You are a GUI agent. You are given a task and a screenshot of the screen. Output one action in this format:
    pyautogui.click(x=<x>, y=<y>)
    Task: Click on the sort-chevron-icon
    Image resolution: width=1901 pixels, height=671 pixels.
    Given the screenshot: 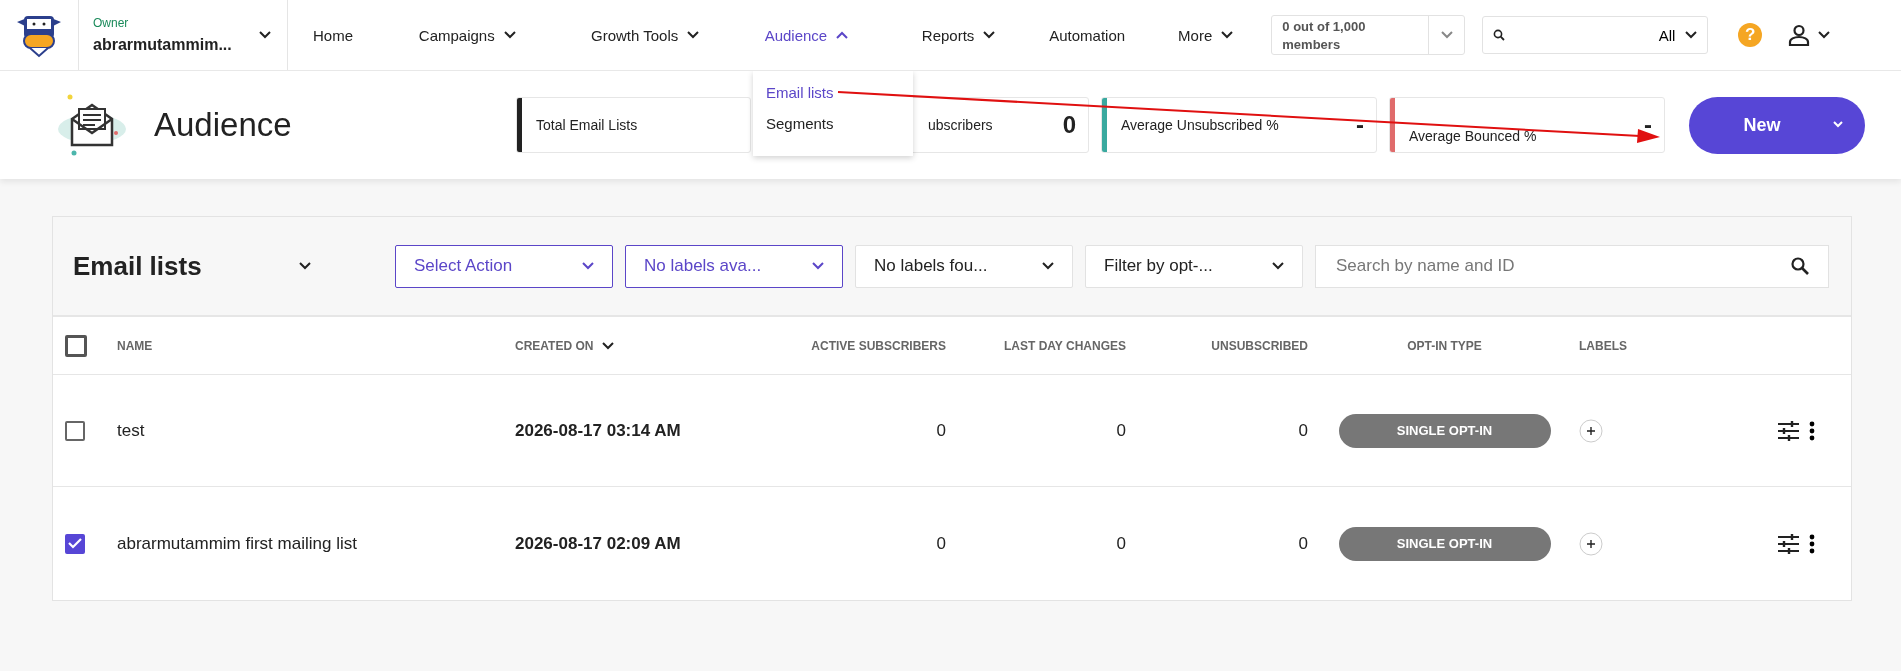 What is the action you would take?
    pyautogui.click(x=608, y=345)
    